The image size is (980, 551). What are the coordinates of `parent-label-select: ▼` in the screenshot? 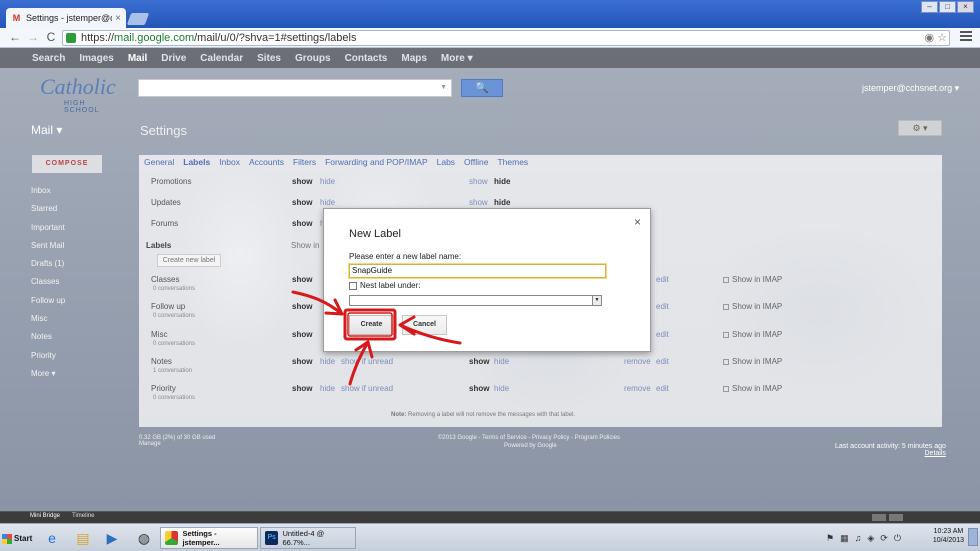 It's located at (475, 300).